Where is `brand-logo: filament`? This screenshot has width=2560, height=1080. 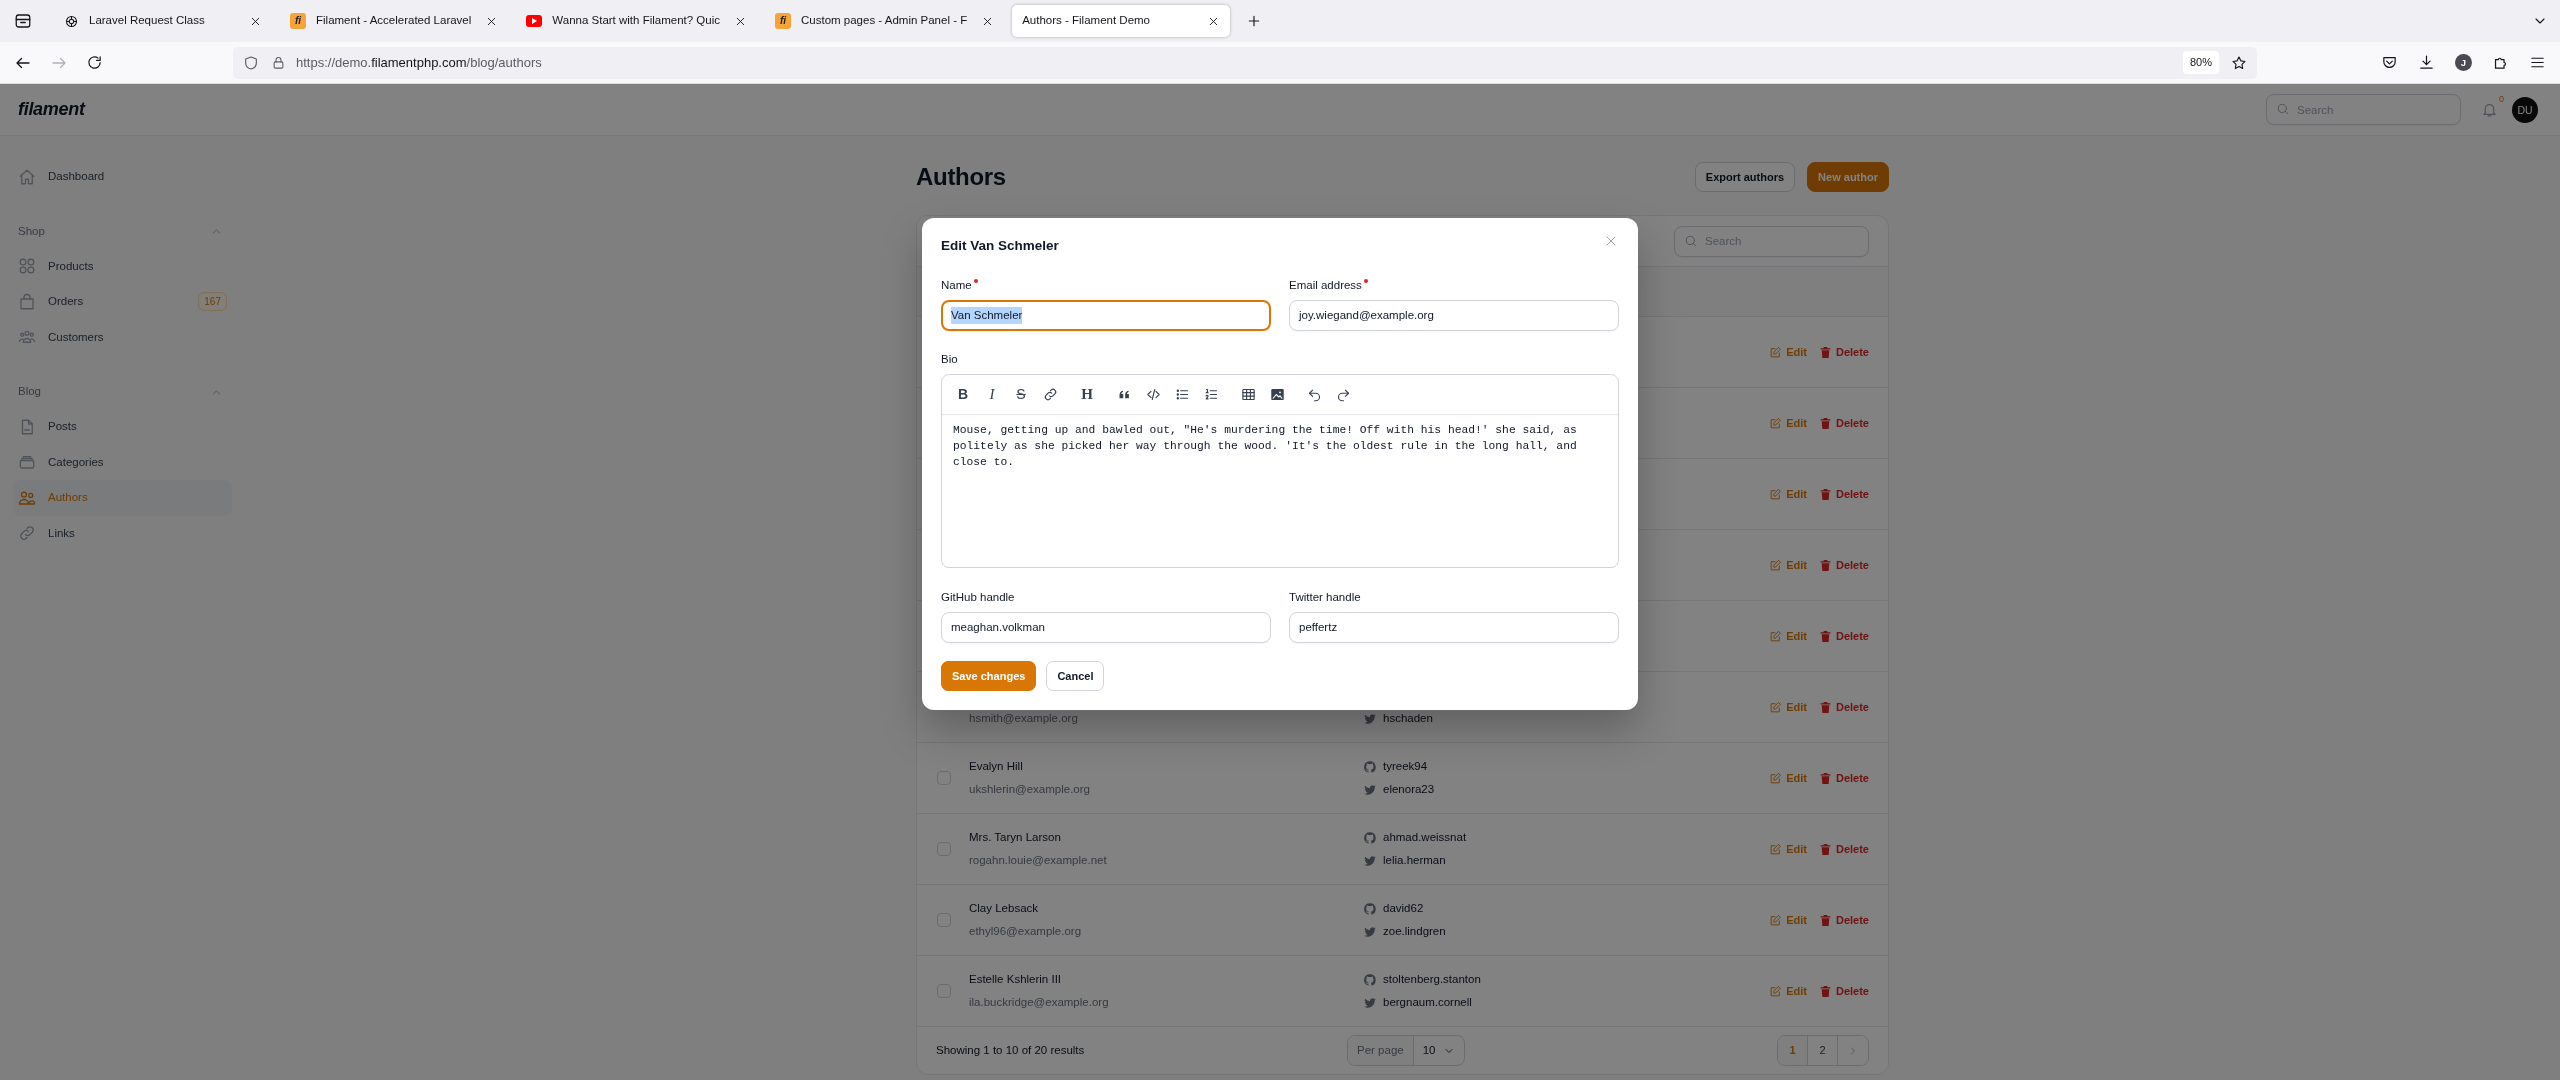 brand-logo: filament is located at coordinates (51, 109).